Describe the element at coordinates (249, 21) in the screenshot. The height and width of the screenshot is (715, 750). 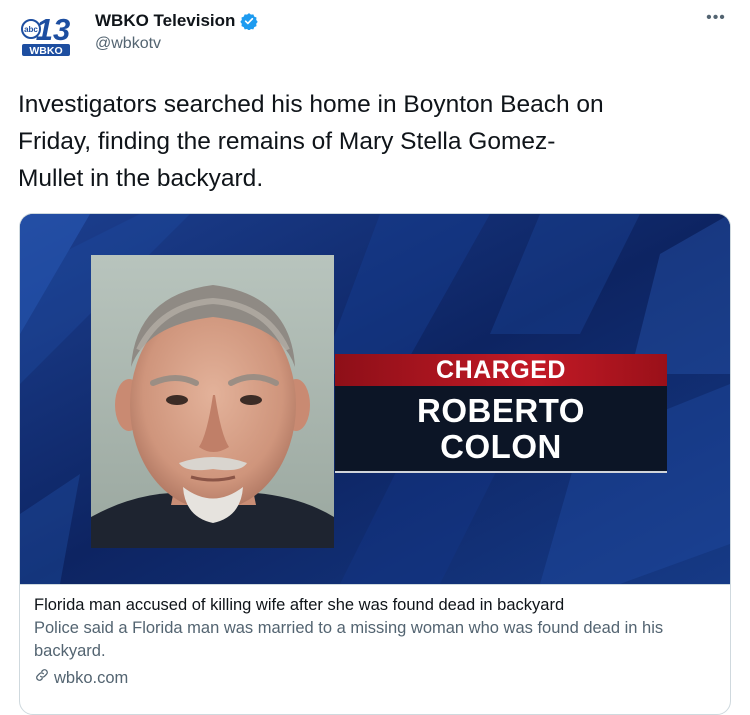
I see `verified-badge-icon` at that location.